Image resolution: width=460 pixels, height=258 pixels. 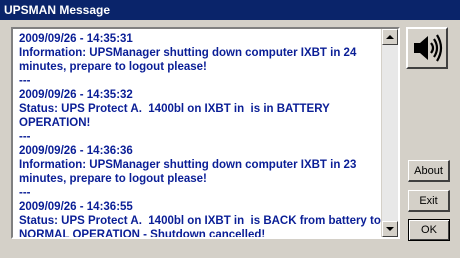 I want to click on arrow-down-icon, so click(x=390, y=229).